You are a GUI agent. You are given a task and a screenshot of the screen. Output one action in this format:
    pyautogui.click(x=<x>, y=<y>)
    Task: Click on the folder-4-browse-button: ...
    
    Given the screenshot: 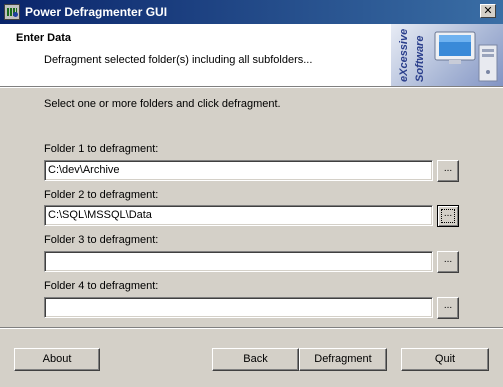 What is the action you would take?
    pyautogui.click(x=448, y=308)
    